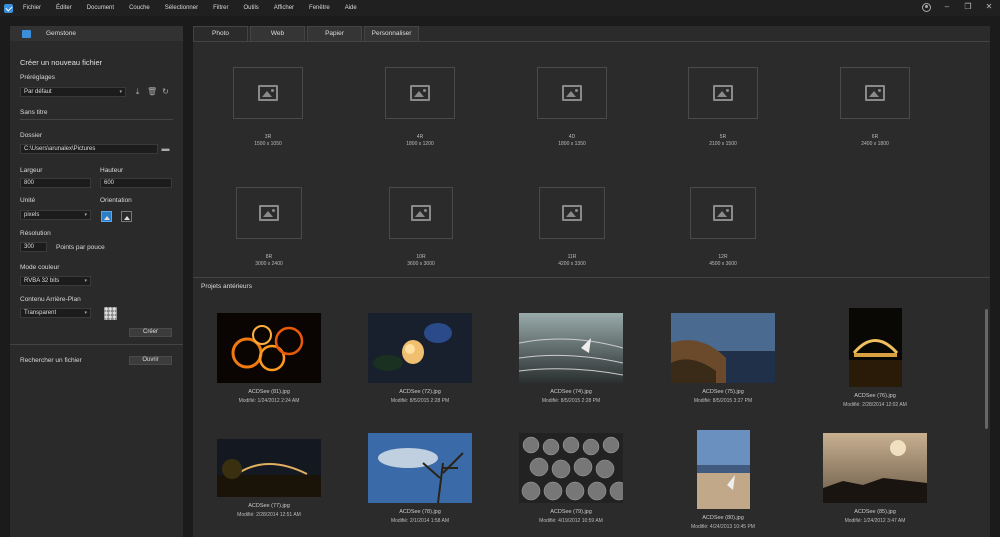  I want to click on preset-card: 6R 2400 x 1800, so click(875, 107).